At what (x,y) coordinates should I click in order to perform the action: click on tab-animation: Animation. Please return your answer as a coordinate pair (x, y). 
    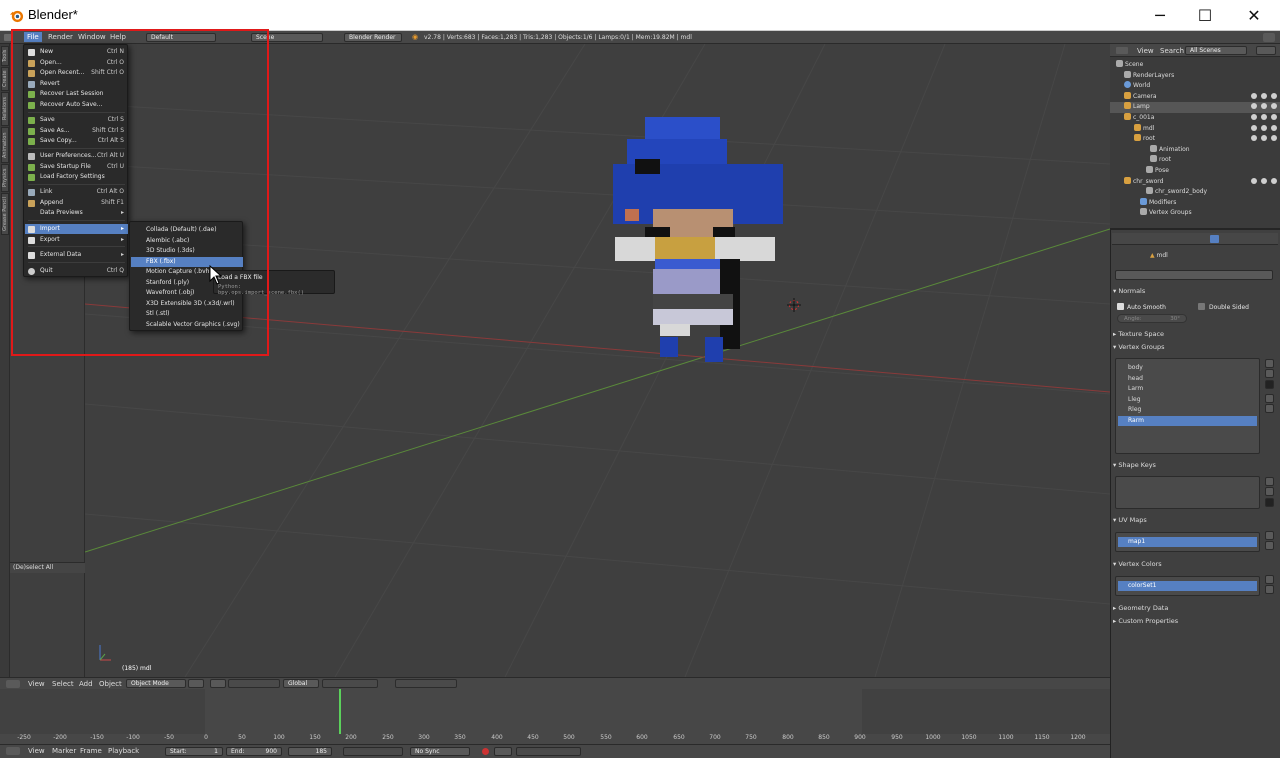
    Looking at the image, I should click on (5, 145).